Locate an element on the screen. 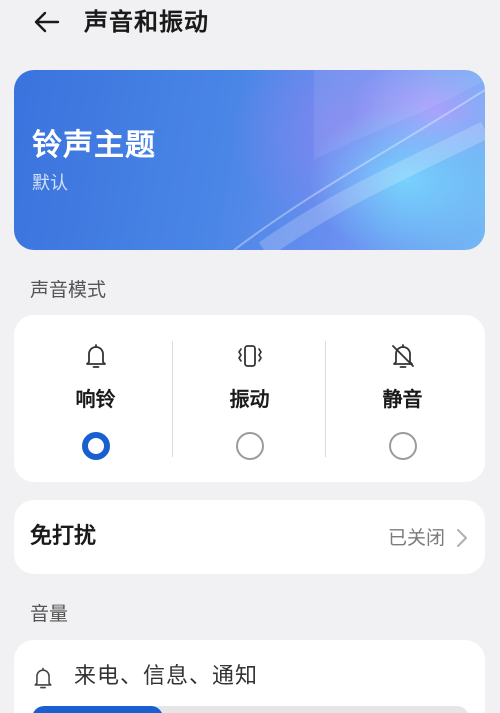 This screenshot has height=713, width=500. back-button is located at coordinates (46, 22).